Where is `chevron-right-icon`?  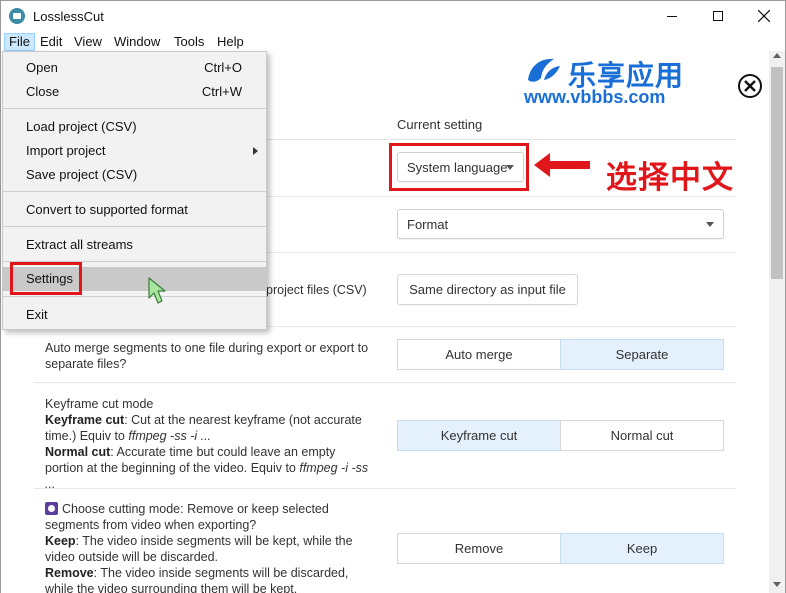 chevron-right-icon is located at coordinates (255, 151).